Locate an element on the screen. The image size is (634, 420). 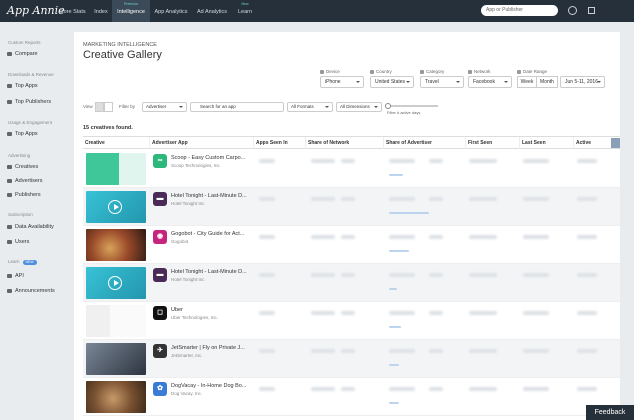
publisher-name: Gogobot is located at coordinates (212, 241).